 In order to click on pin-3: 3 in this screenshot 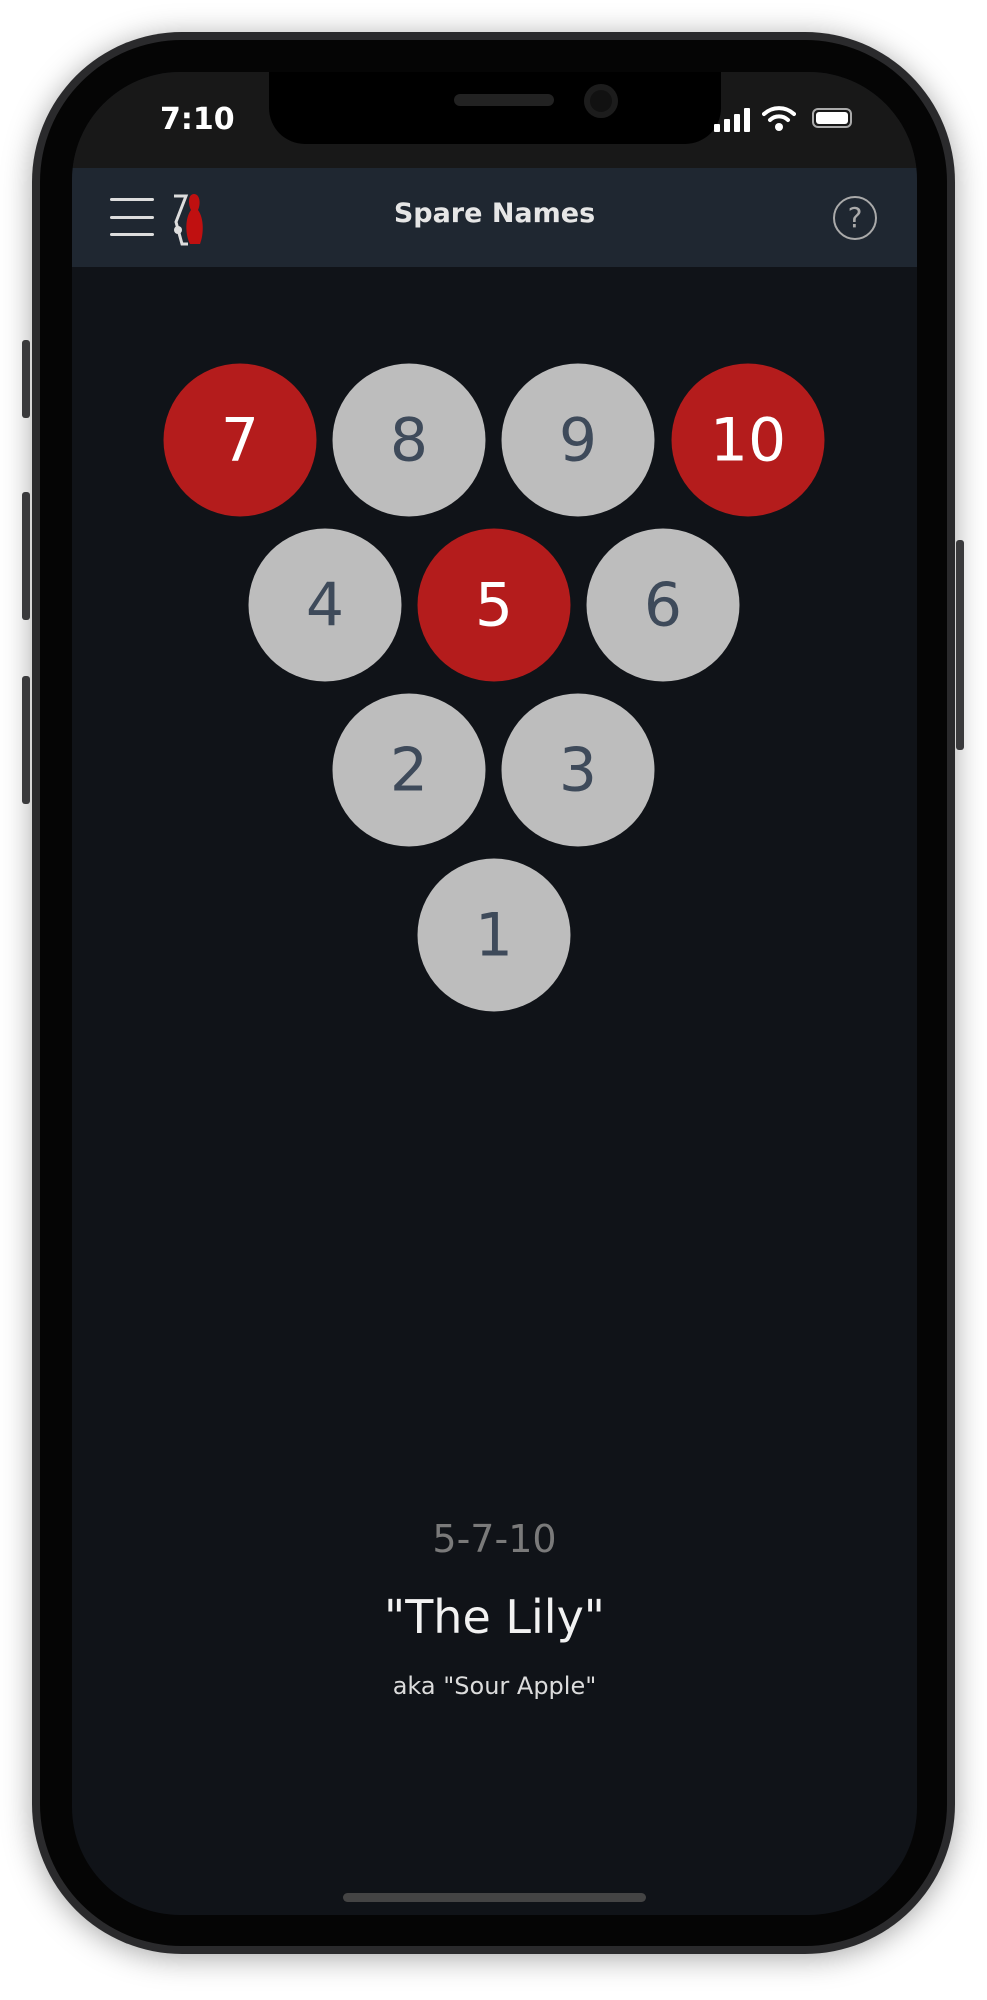, I will do `click(578, 770)`.